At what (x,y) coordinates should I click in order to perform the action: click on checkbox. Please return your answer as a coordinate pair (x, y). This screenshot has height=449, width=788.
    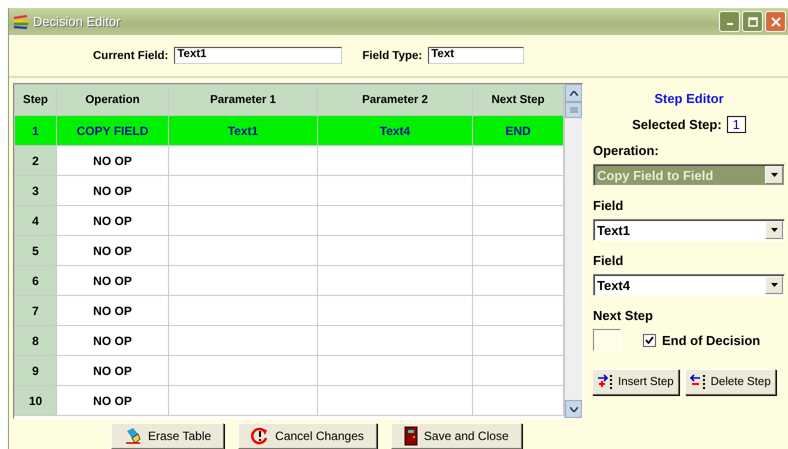
    Looking at the image, I should click on (649, 340).